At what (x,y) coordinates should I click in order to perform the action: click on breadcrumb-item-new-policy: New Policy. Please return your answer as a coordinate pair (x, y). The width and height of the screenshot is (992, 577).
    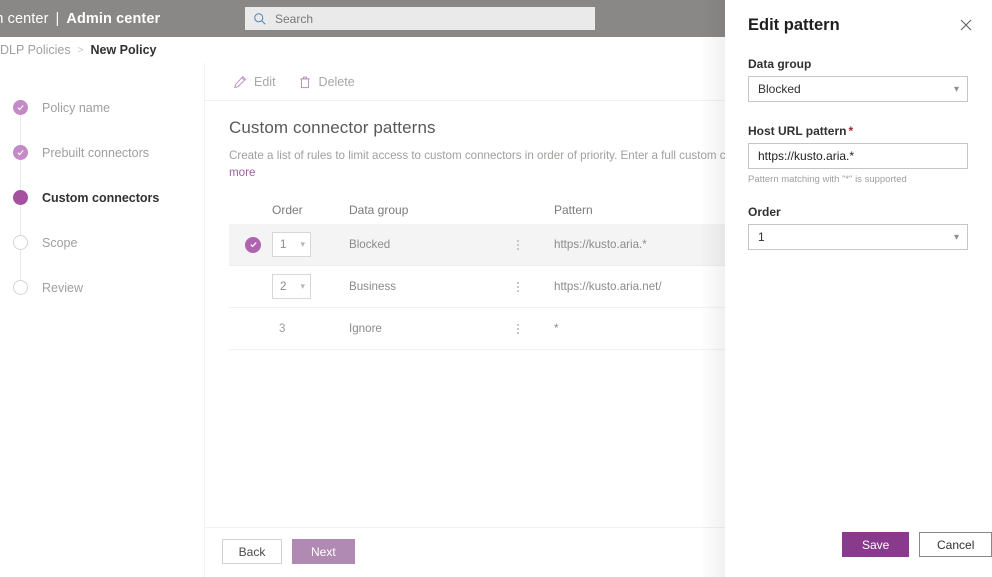
    Looking at the image, I should click on (123, 50).